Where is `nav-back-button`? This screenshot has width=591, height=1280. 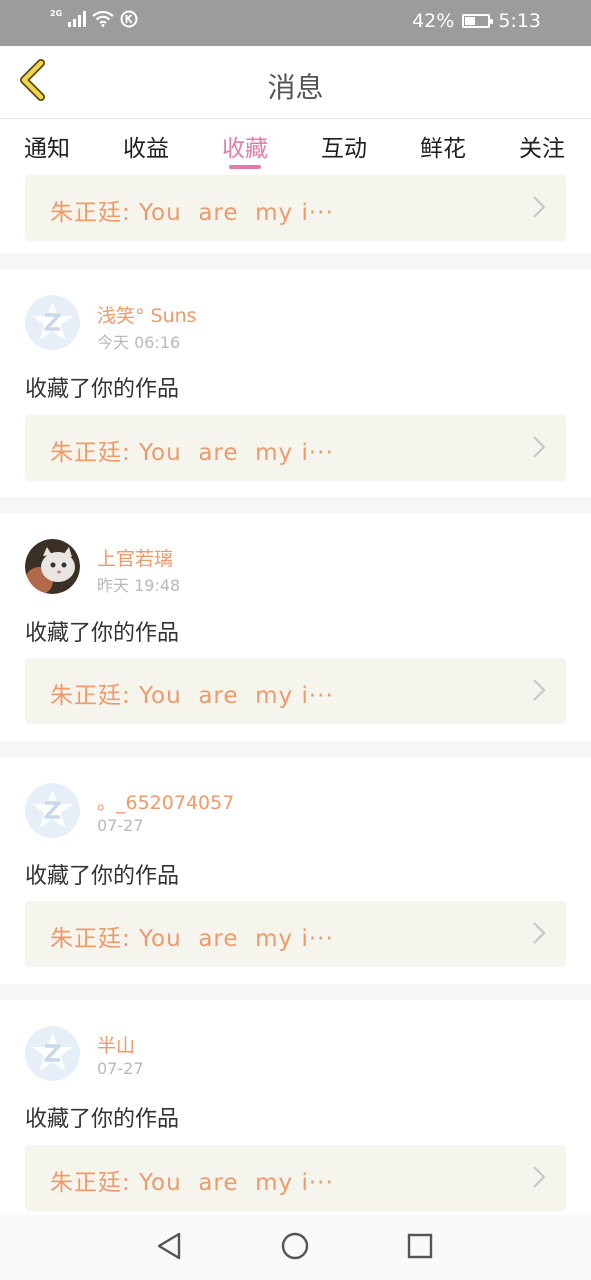
nav-back-button is located at coordinates (169, 1248).